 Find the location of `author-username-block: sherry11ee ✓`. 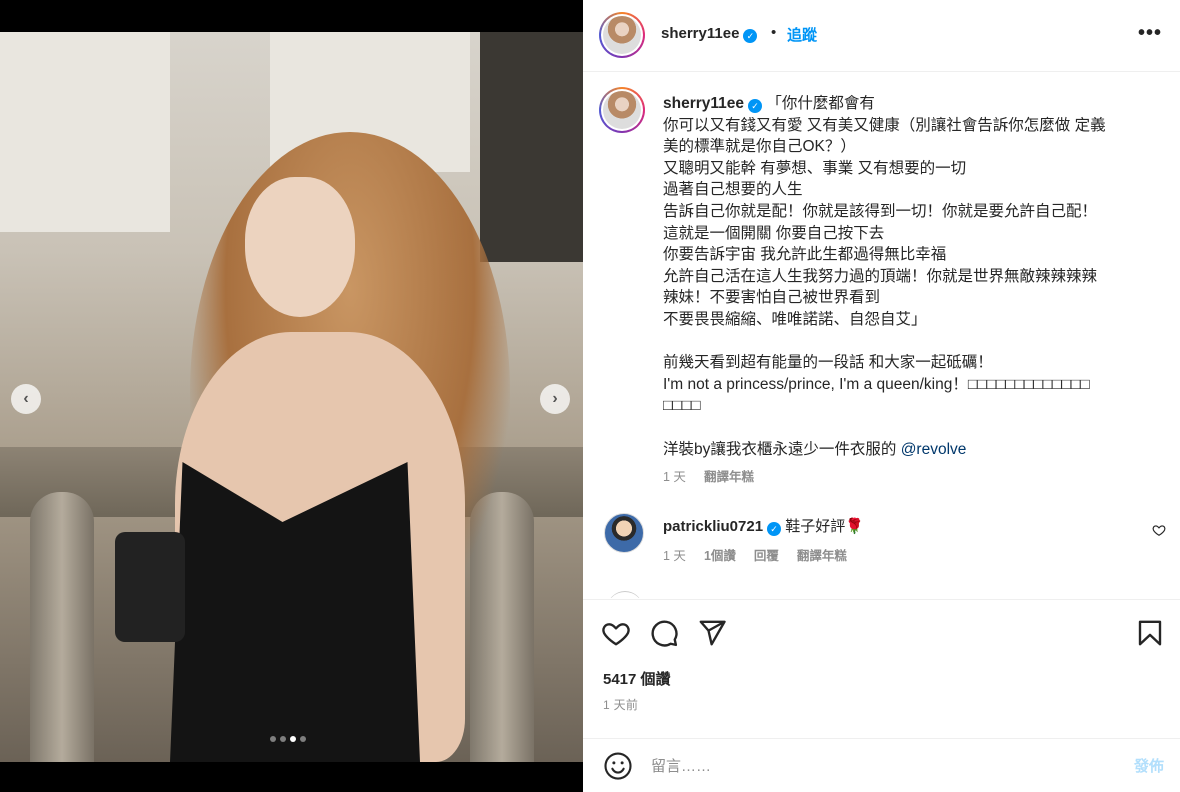

author-username-block: sherry11ee ✓ is located at coordinates (709, 34).